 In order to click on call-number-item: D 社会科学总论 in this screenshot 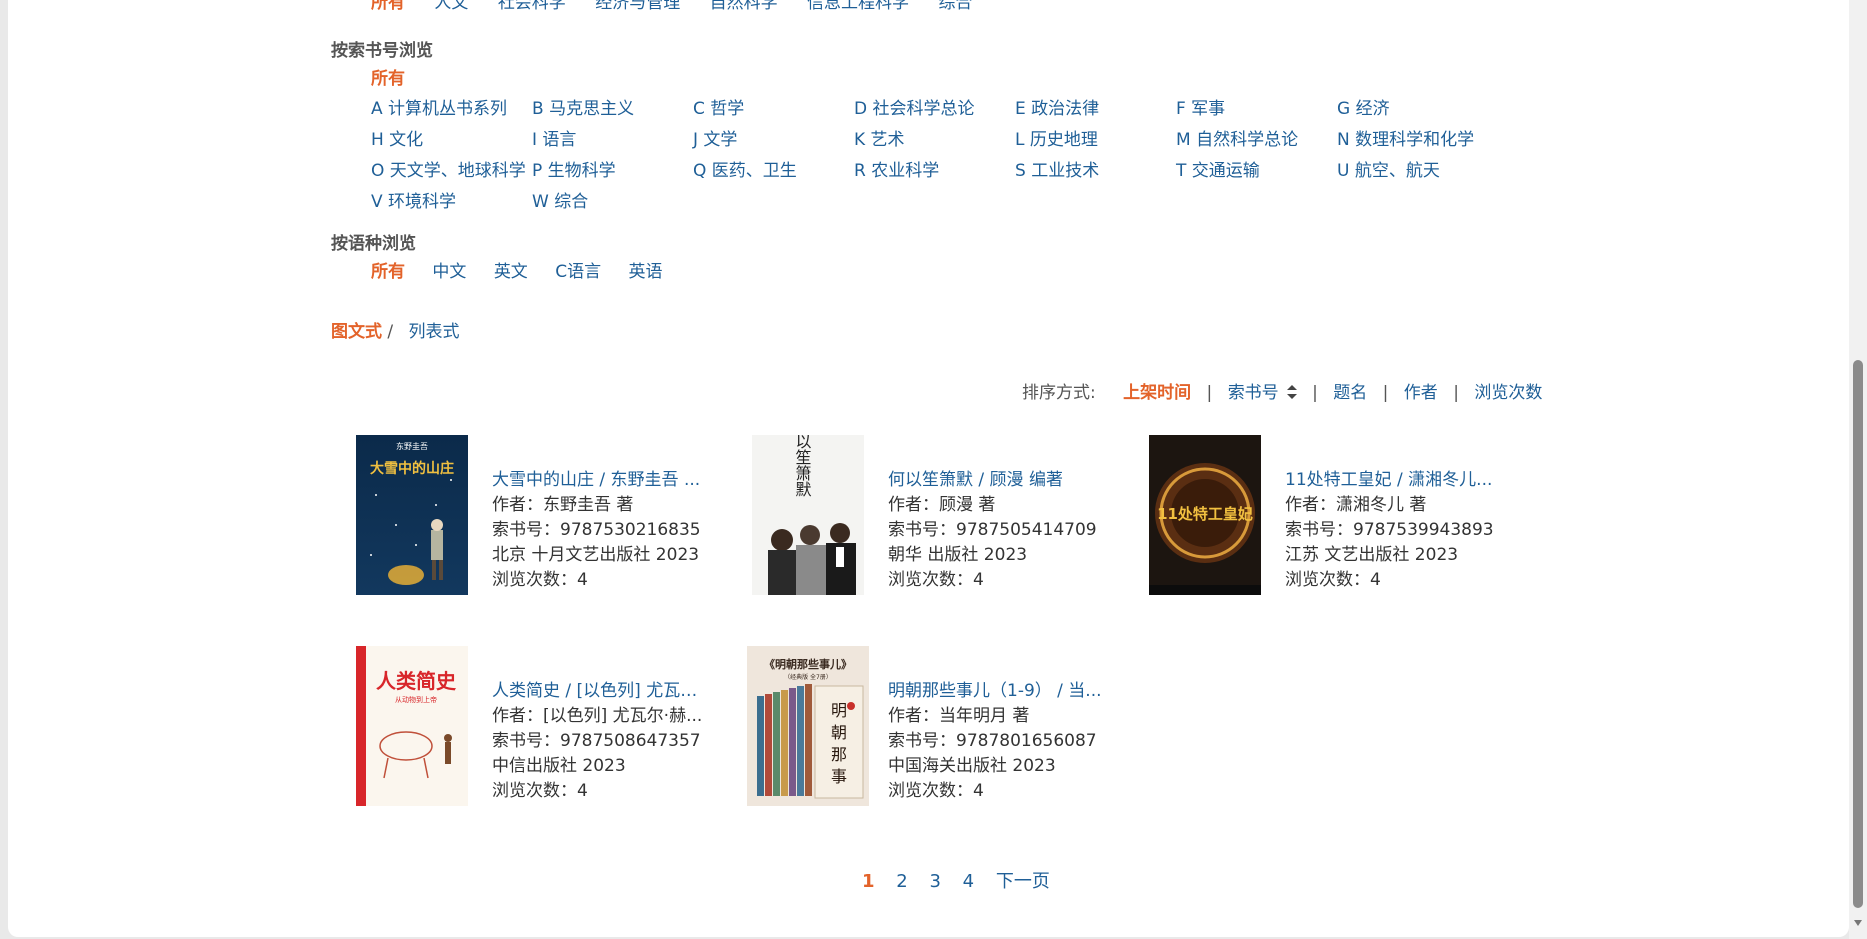, I will do `click(934, 109)`.